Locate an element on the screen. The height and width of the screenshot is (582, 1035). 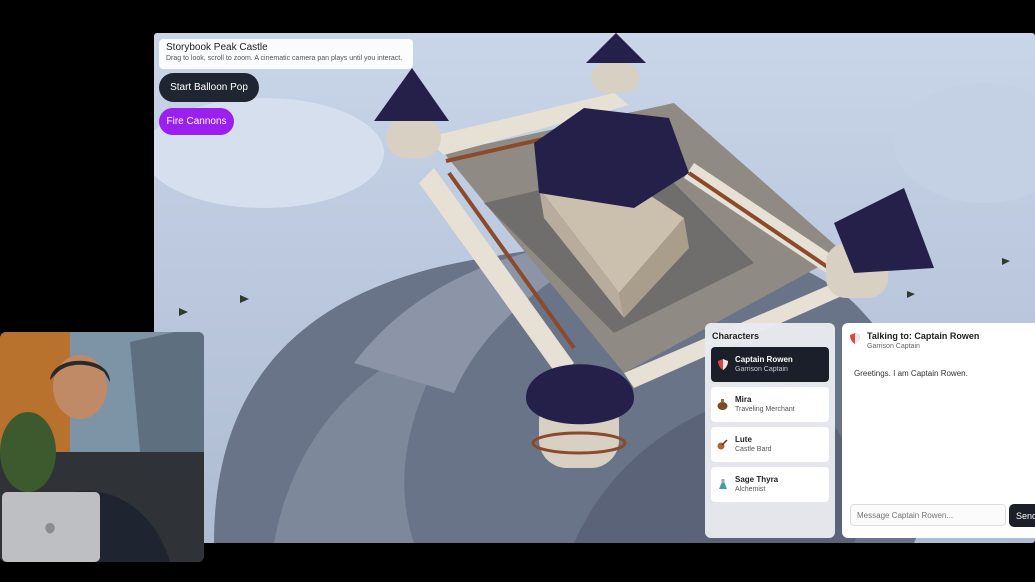
character-item-mira: Mira Traveling Merchant is located at coordinates (770, 404).